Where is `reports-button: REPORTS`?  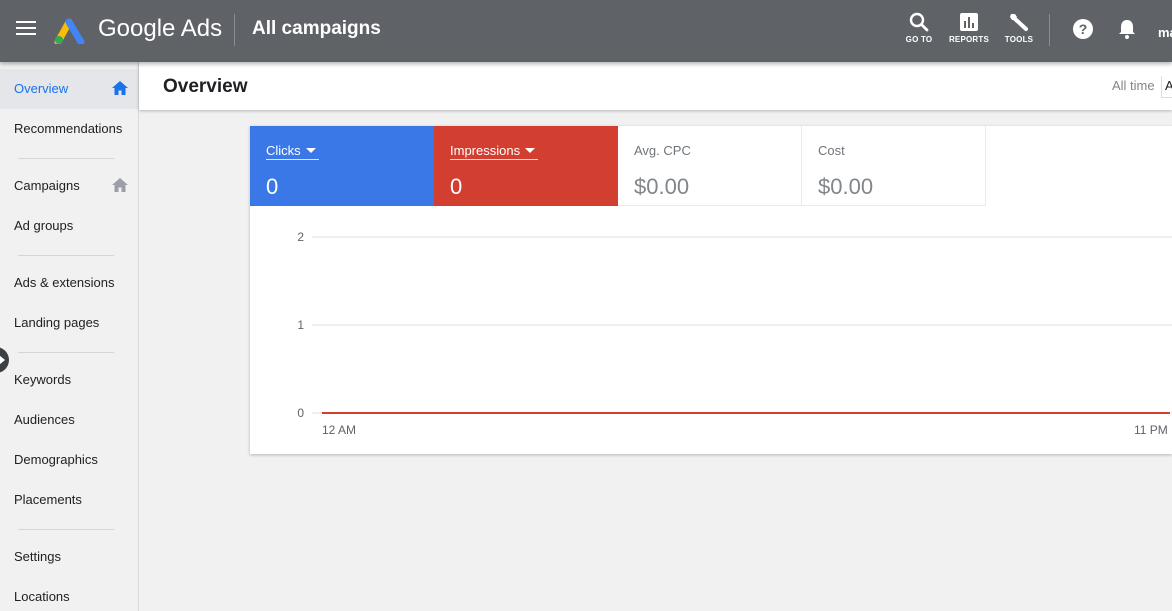 reports-button: REPORTS is located at coordinates (969, 28).